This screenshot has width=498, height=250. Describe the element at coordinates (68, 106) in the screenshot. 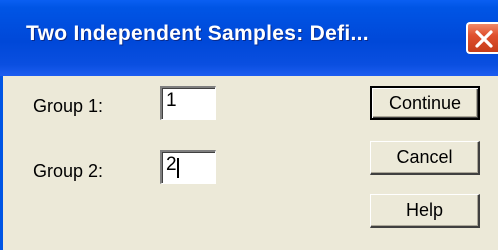

I see `group1-label: Group 1:` at that location.